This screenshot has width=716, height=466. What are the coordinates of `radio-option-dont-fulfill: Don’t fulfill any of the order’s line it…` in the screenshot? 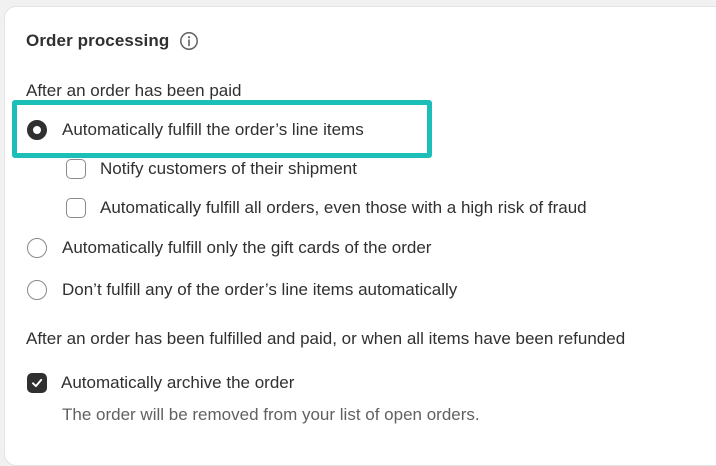 It's located at (242, 290).